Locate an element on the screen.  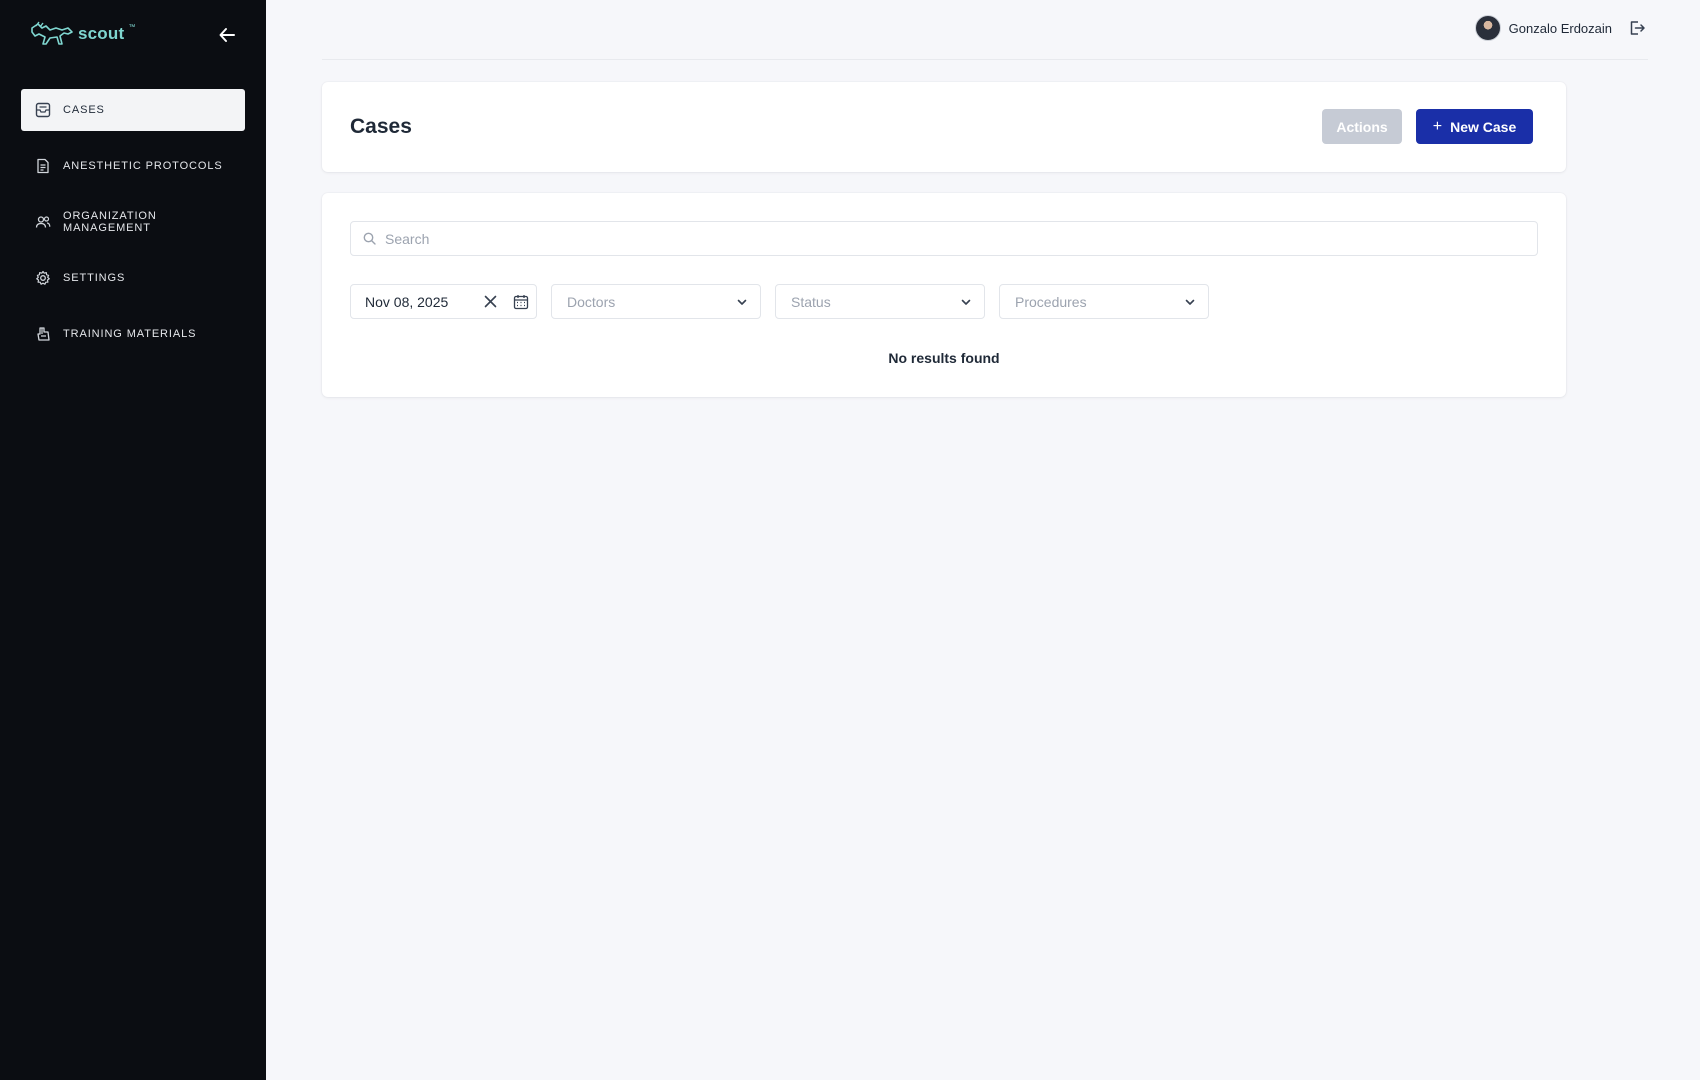
sidebar-item-cases: CASES is located at coordinates (133, 110).